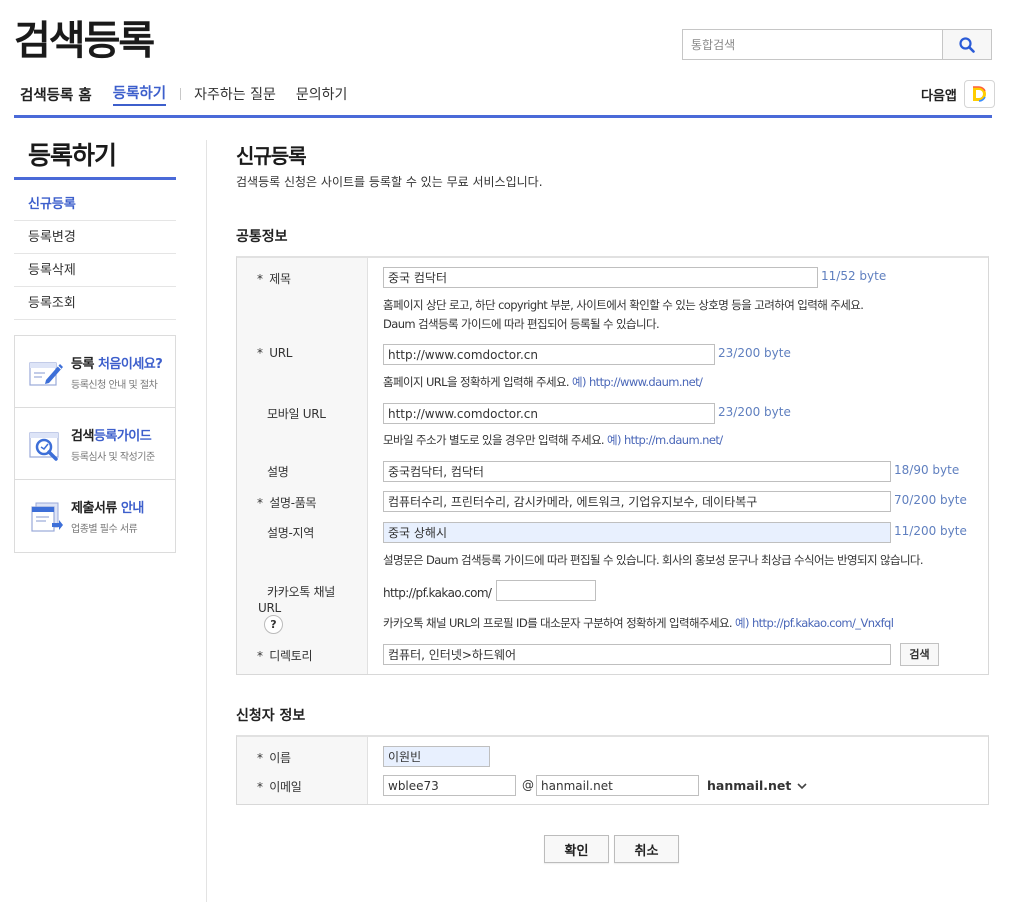  Describe the element at coordinates (273, 624) in the screenshot. I see `kakao-help-button: ?` at that location.